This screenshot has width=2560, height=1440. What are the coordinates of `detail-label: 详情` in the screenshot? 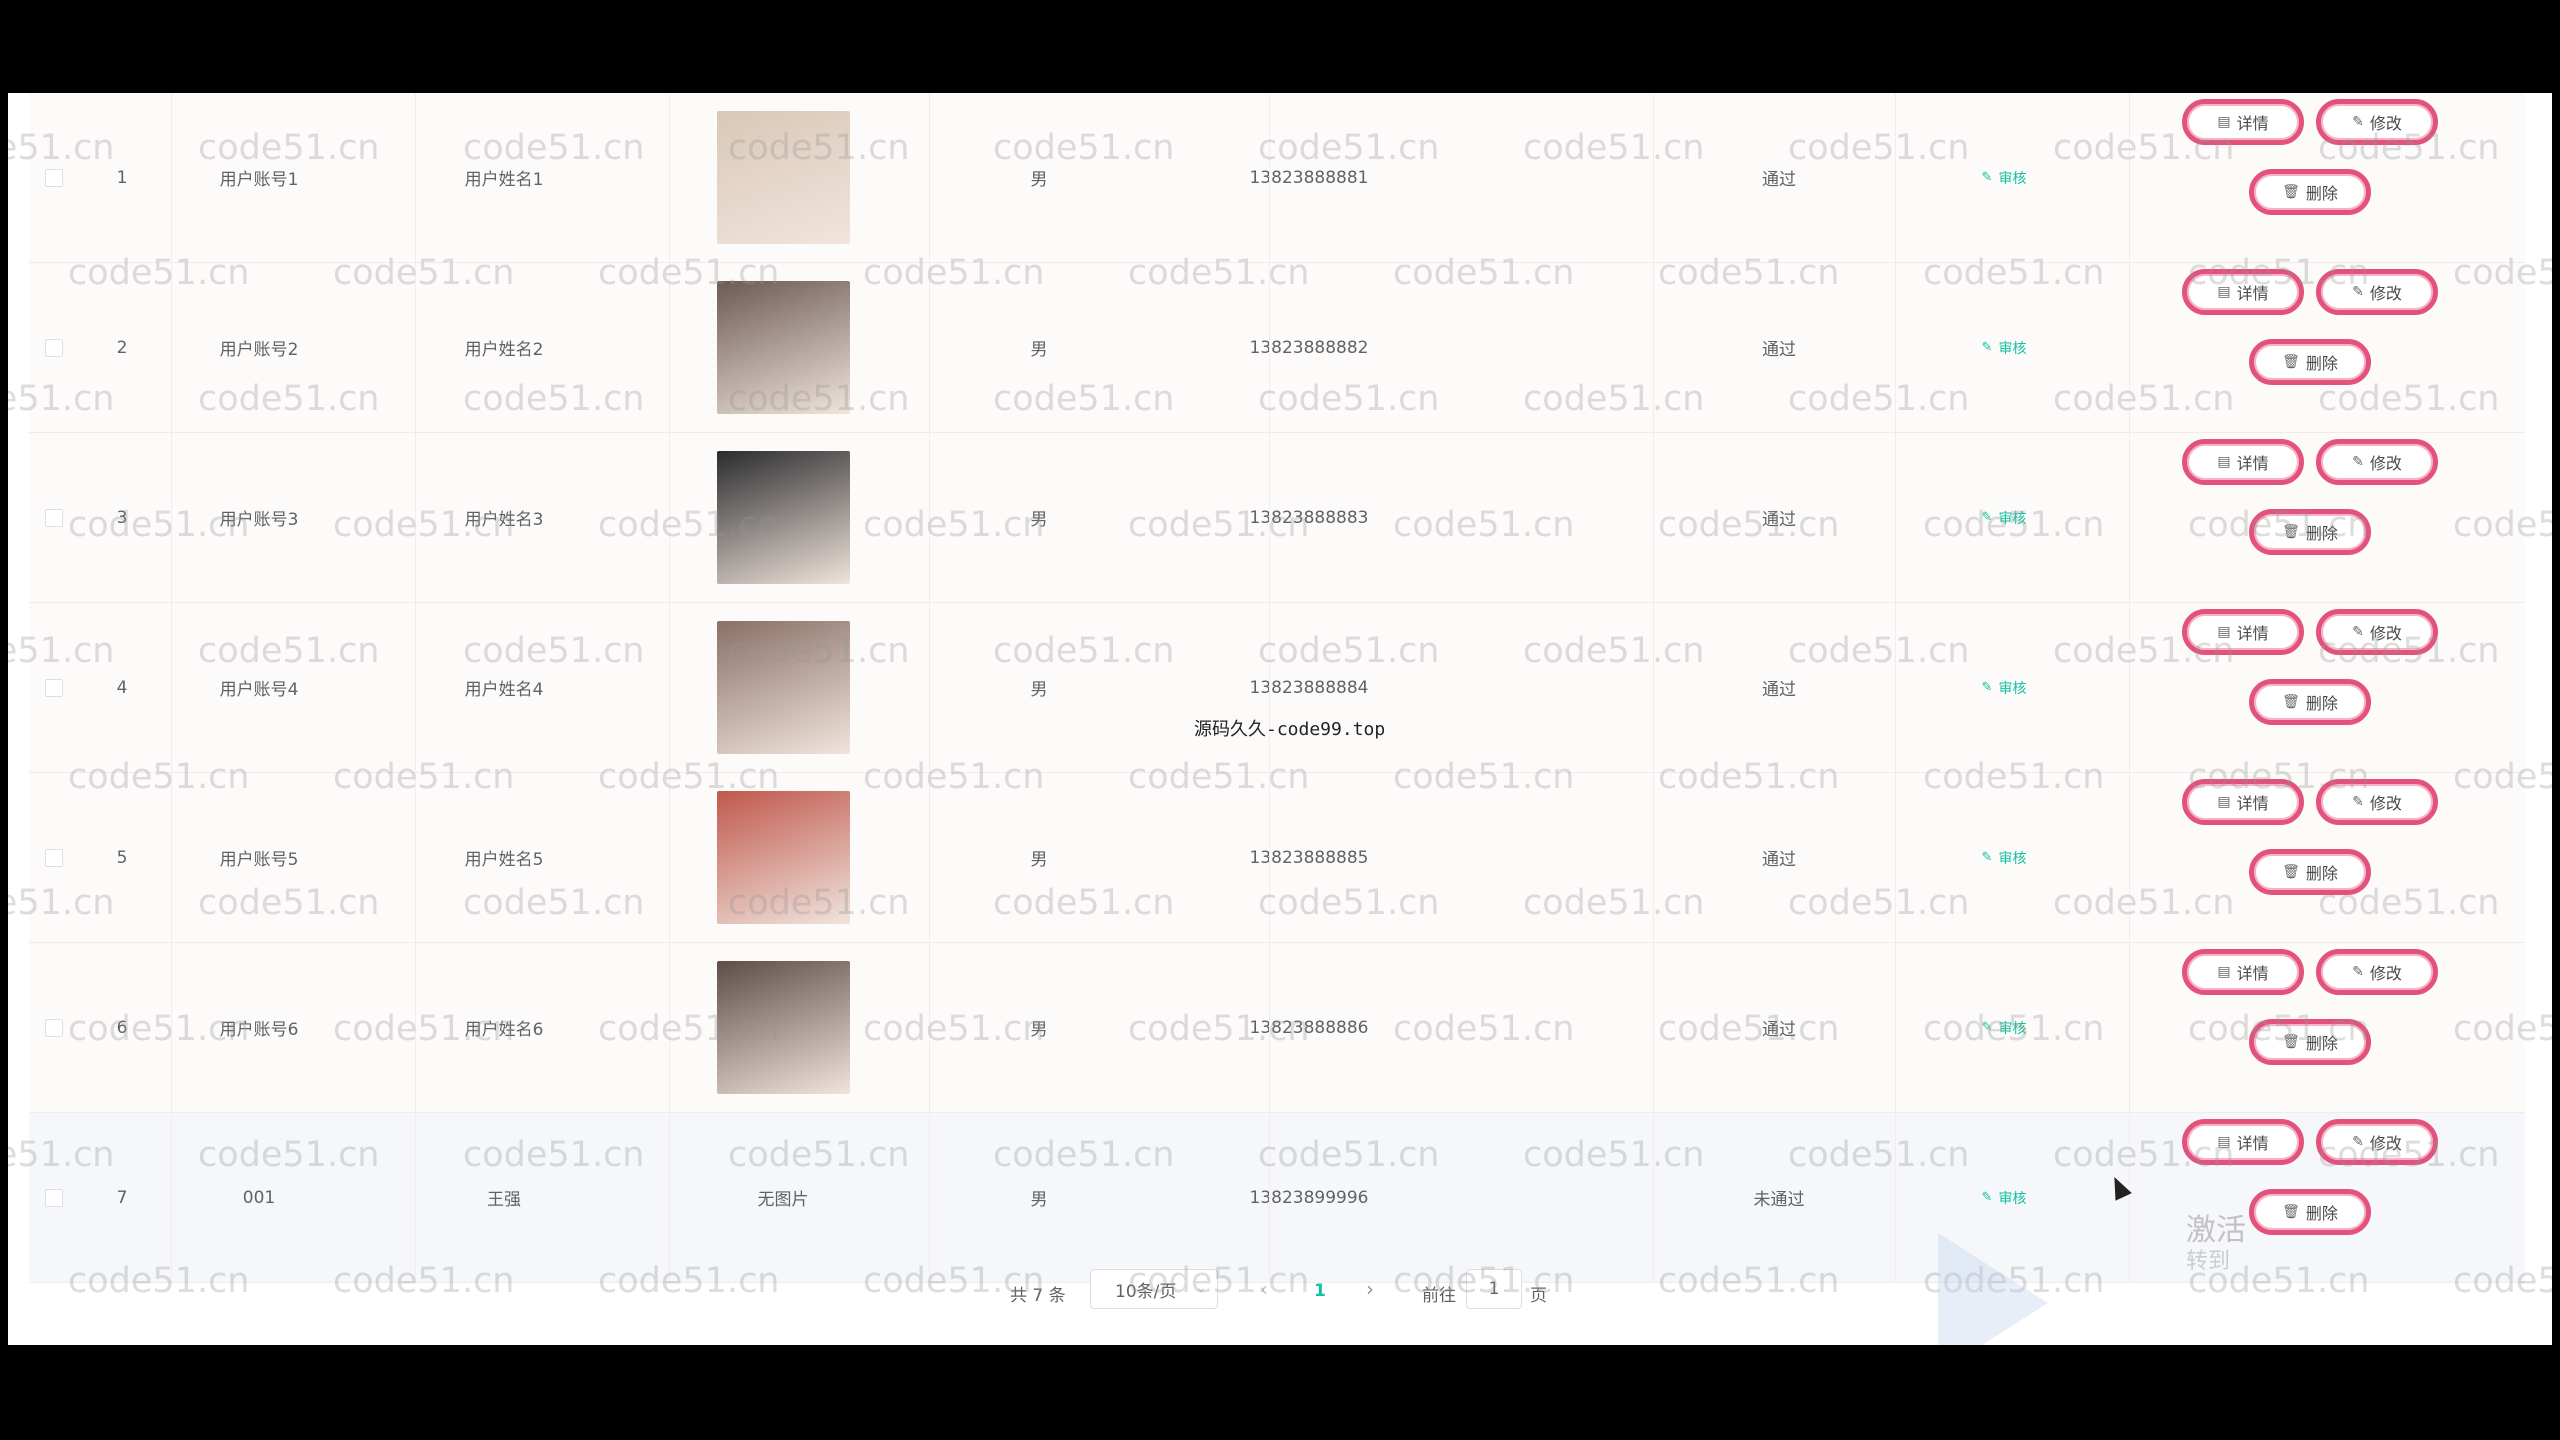 It's located at (2252, 1143).